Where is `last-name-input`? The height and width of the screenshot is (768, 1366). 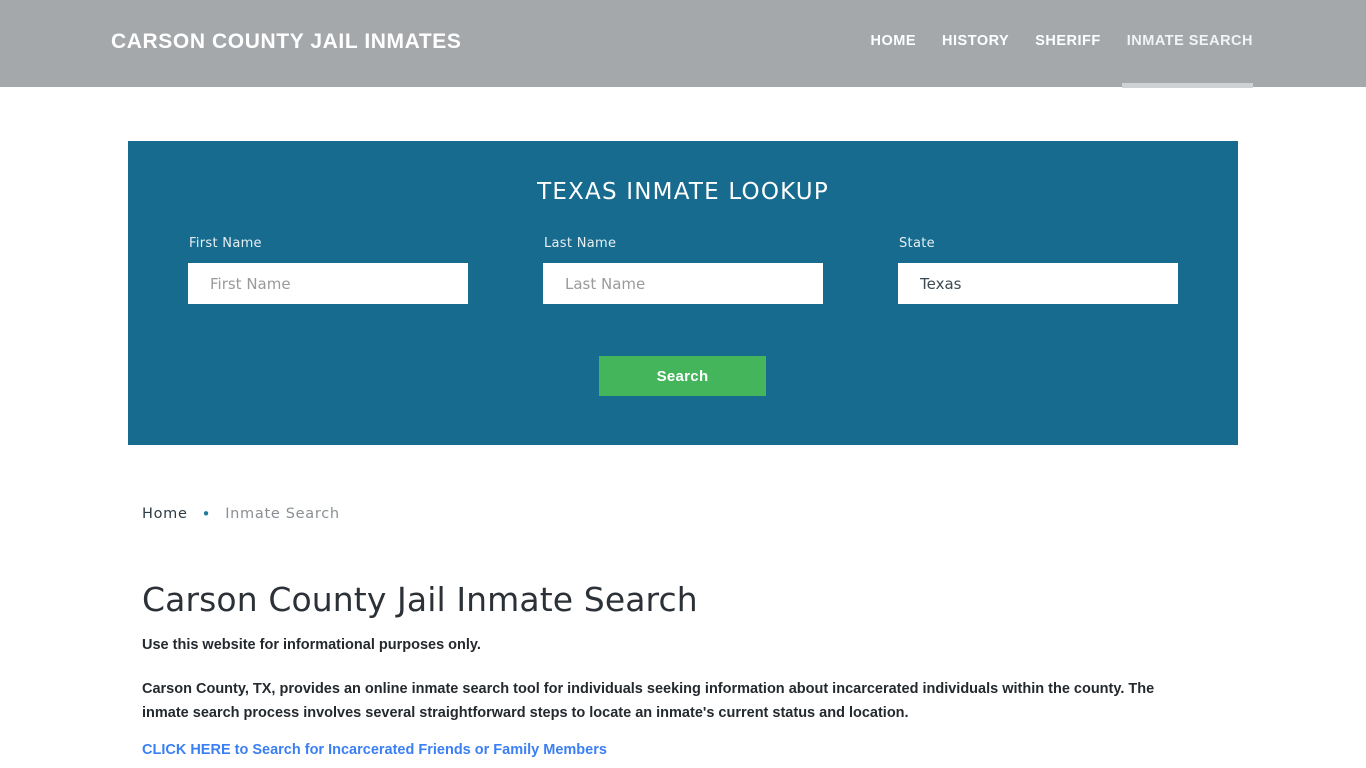
last-name-input is located at coordinates (683, 283).